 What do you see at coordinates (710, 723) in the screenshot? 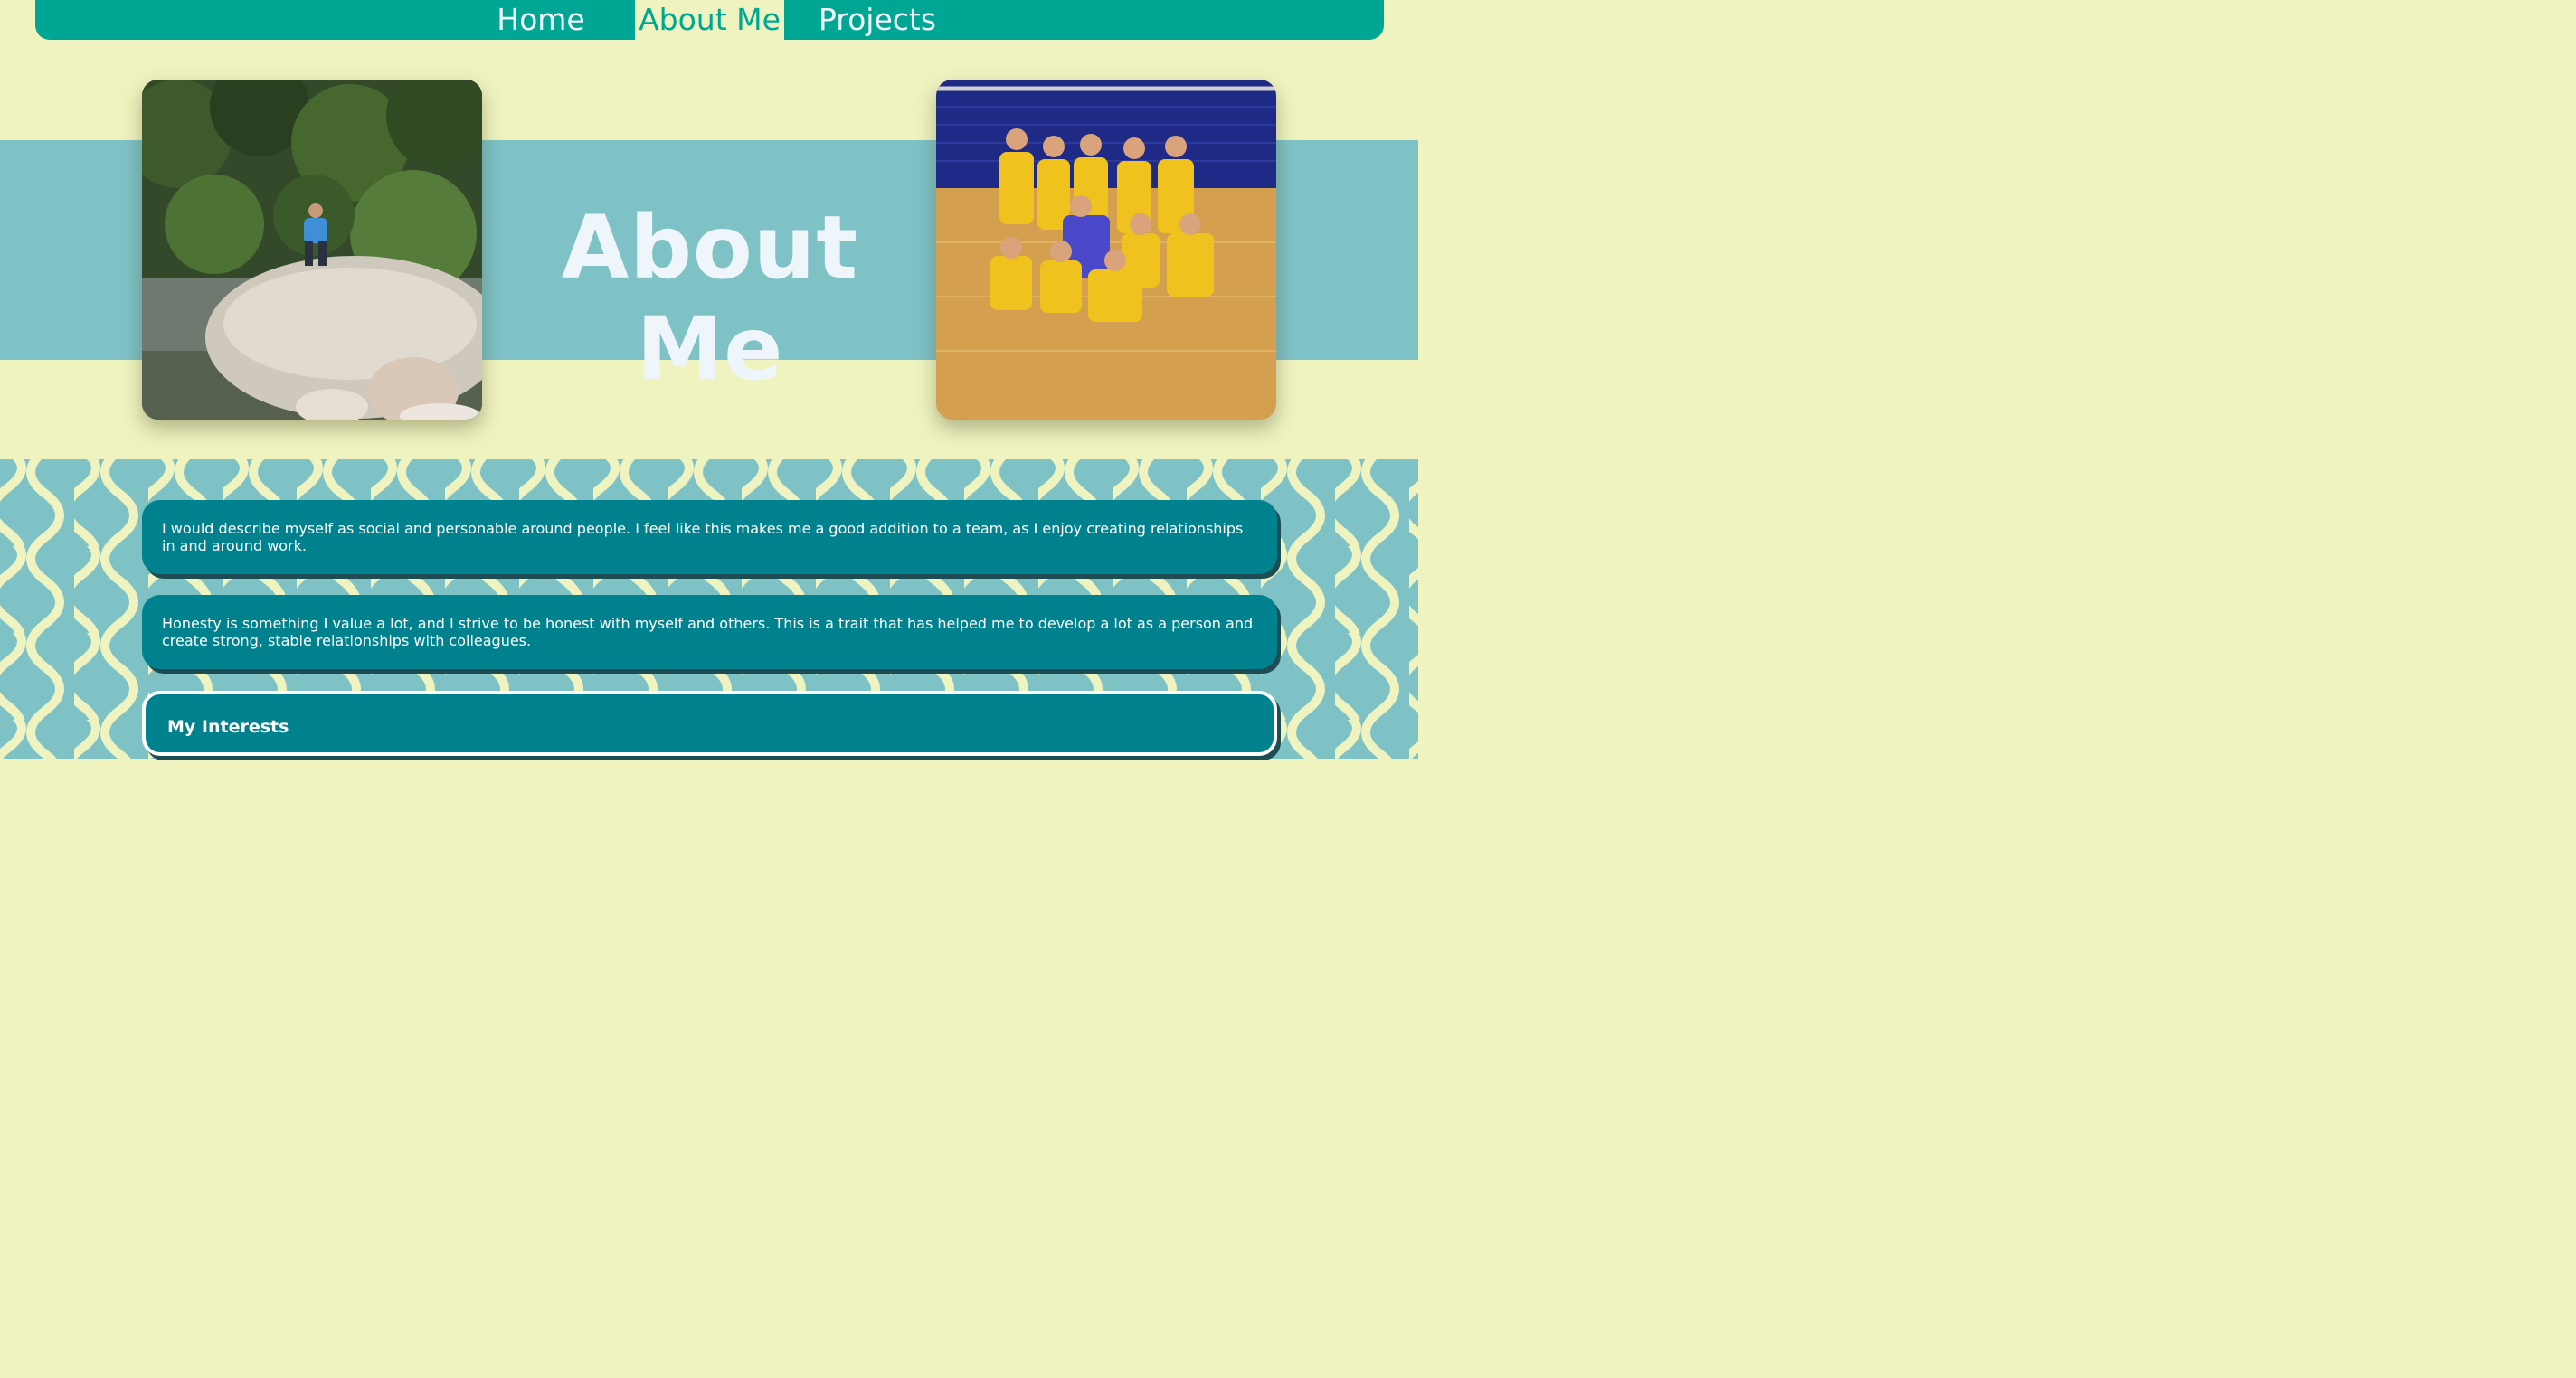
I see `interests-accordion: My Interests` at bounding box center [710, 723].